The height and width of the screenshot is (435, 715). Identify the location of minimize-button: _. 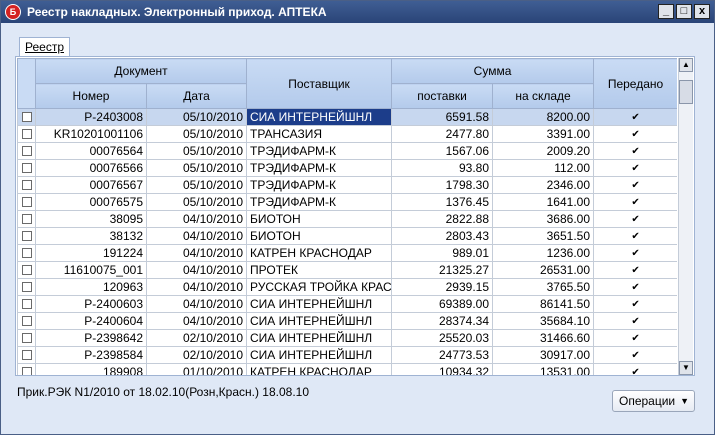
(666, 11).